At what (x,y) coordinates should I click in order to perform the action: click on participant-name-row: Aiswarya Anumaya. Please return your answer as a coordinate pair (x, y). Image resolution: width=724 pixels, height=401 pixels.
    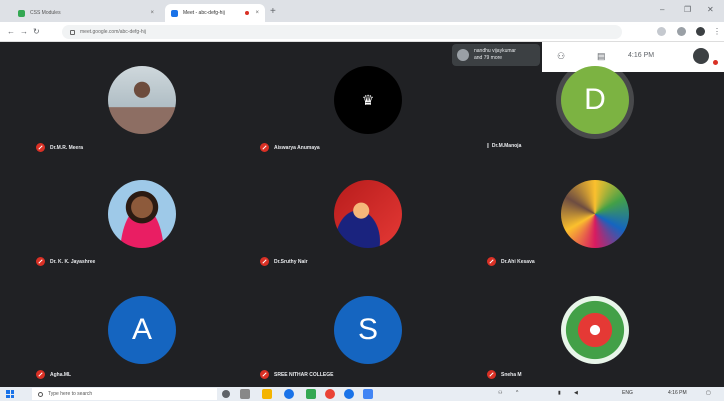
    Looking at the image, I should click on (290, 147).